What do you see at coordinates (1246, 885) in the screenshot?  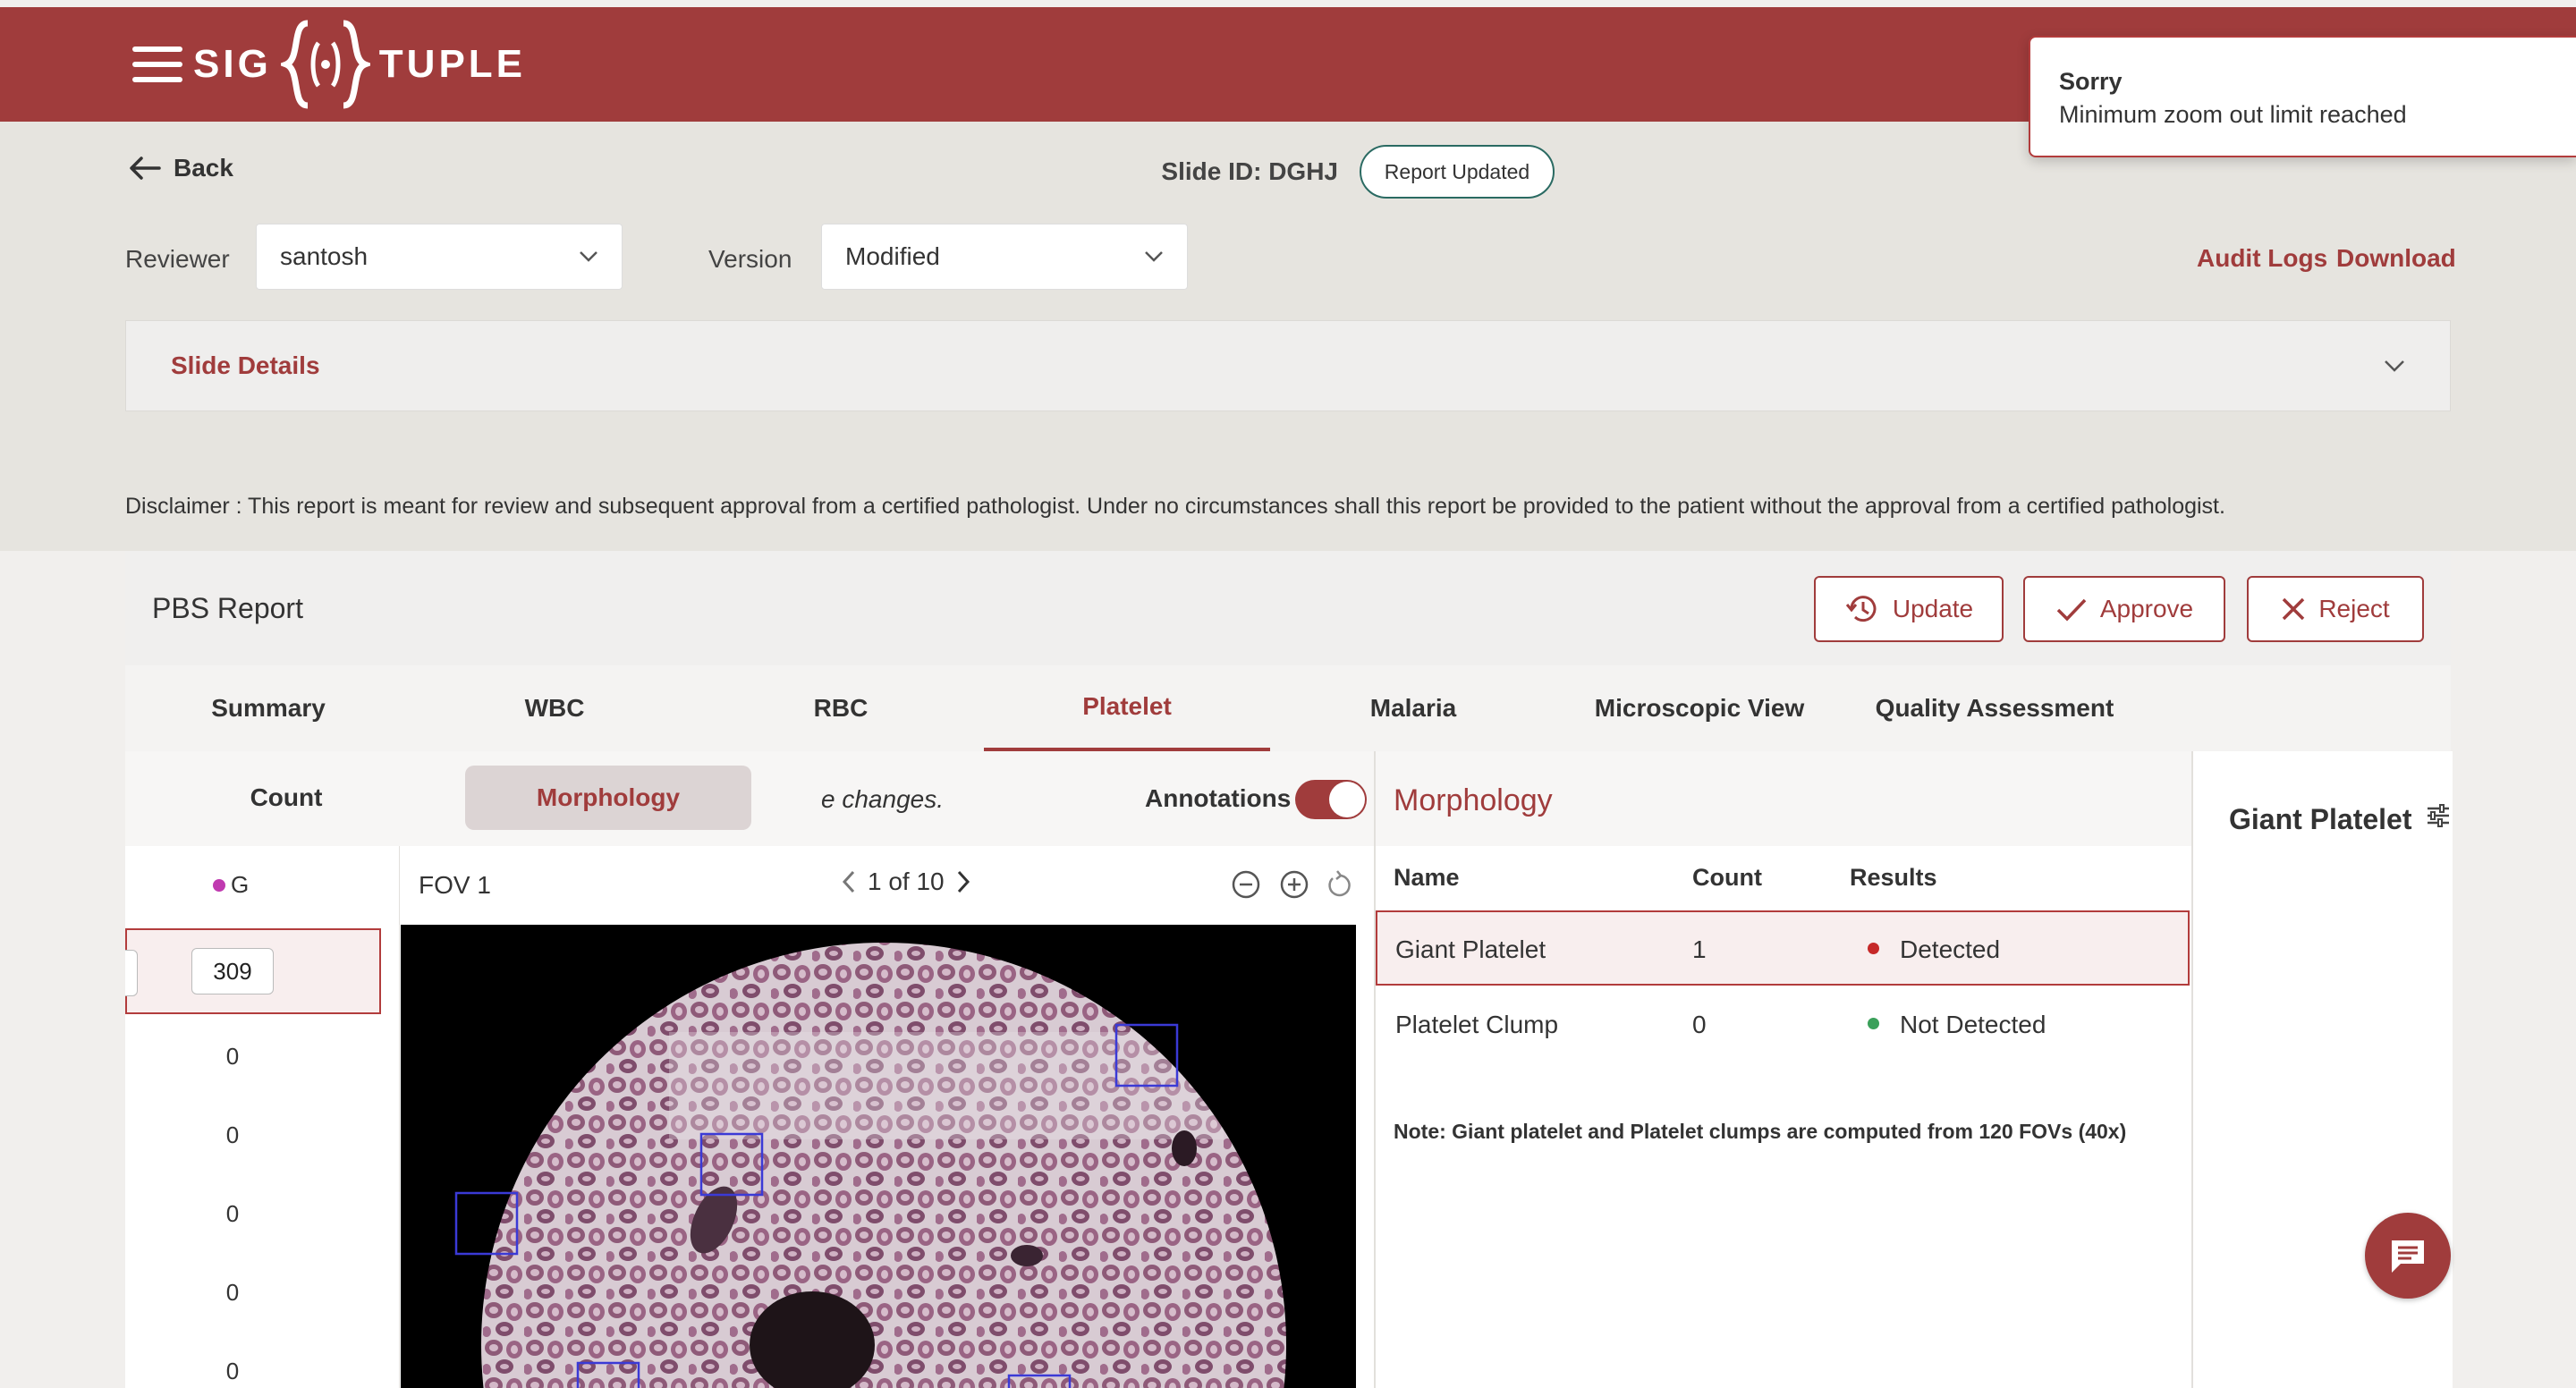 I see `zoom-out-icon` at bounding box center [1246, 885].